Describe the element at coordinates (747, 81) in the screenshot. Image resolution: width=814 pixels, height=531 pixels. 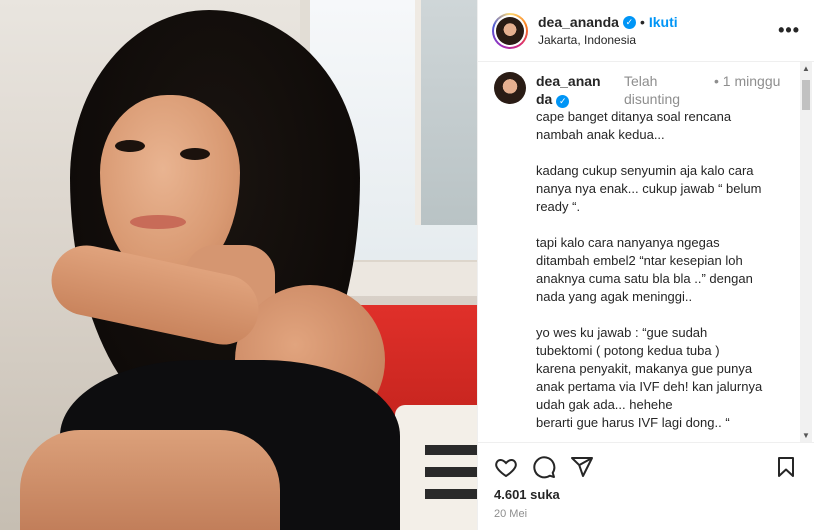
I see `post-time: • 1 minggu` at that location.